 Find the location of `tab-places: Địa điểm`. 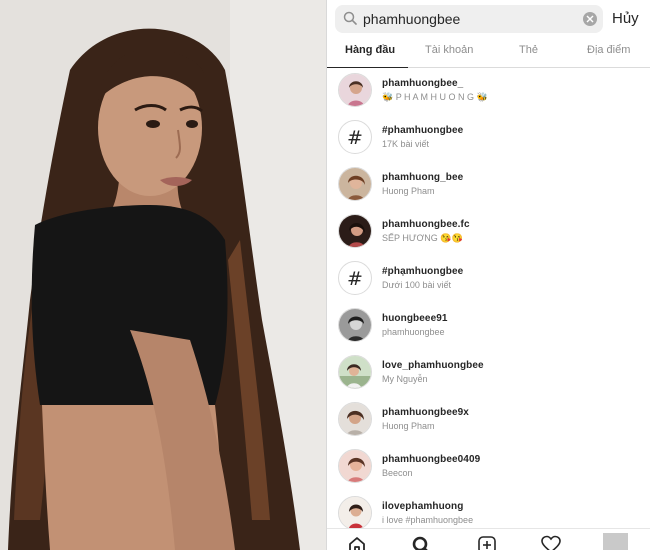

tab-places: Địa điểm is located at coordinates (608, 50).